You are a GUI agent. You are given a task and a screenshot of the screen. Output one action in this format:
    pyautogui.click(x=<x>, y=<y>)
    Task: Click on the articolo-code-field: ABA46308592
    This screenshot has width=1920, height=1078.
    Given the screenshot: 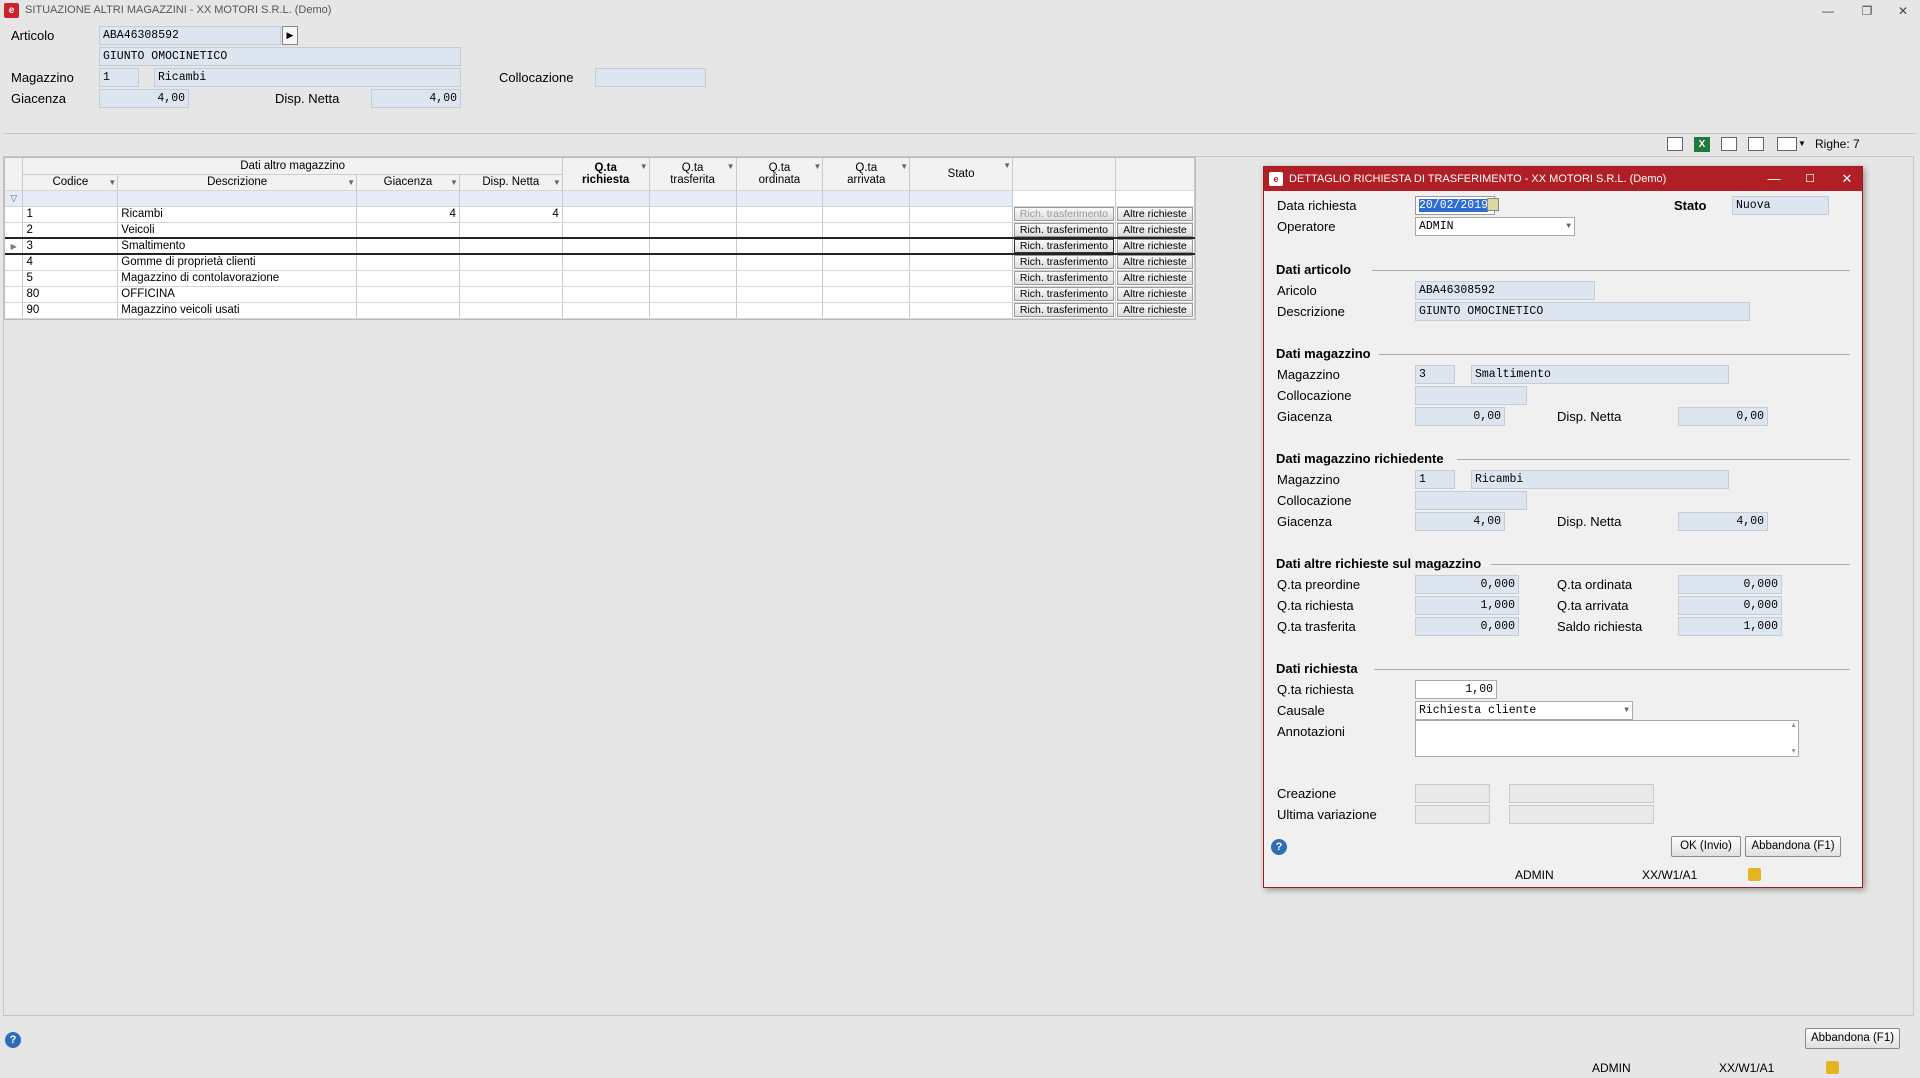 What is the action you would take?
    pyautogui.click(x=190, y=35)
    